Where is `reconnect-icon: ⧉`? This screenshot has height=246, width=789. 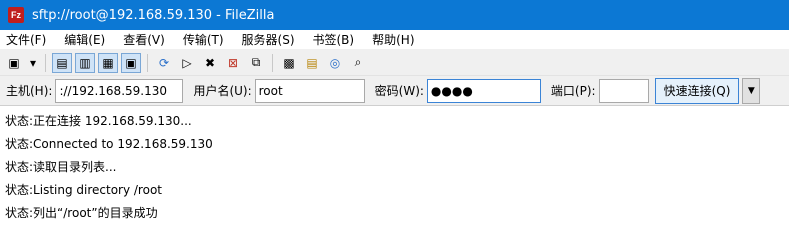
reconnect-icon: ⧉ is located at coordinates (256, 63).